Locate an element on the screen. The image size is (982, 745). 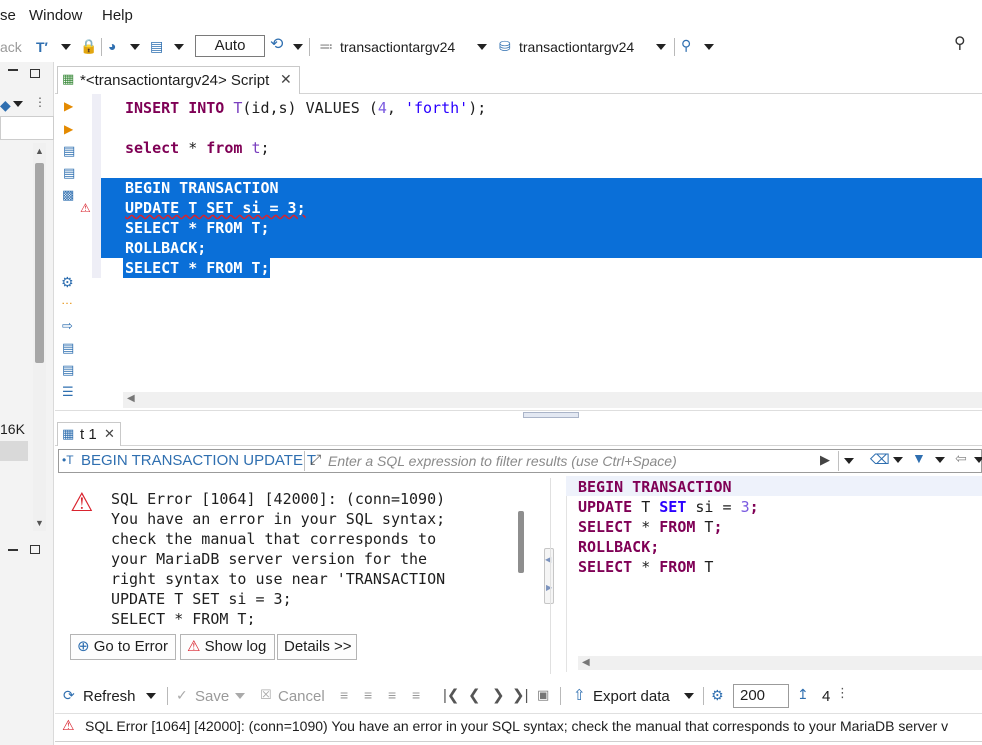
global-search-icon: ⚲ is located at coordinates (960, 44).